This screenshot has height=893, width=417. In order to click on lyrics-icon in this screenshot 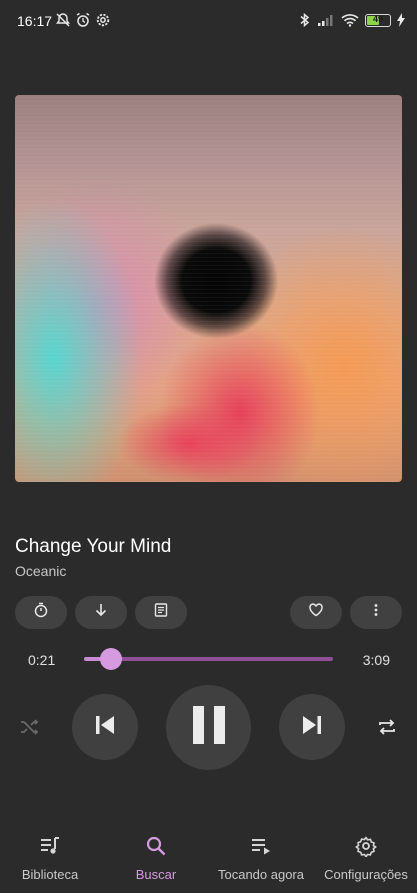, I will do `click(161, 612)`.